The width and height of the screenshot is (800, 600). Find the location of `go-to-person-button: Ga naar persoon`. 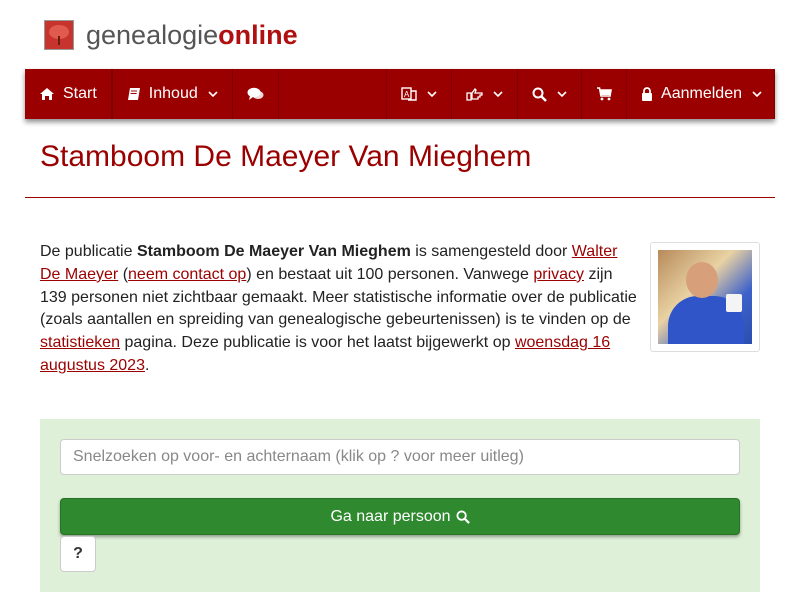

go-to-person-button: Ga naar persoon is located at coordinates (400, 516).